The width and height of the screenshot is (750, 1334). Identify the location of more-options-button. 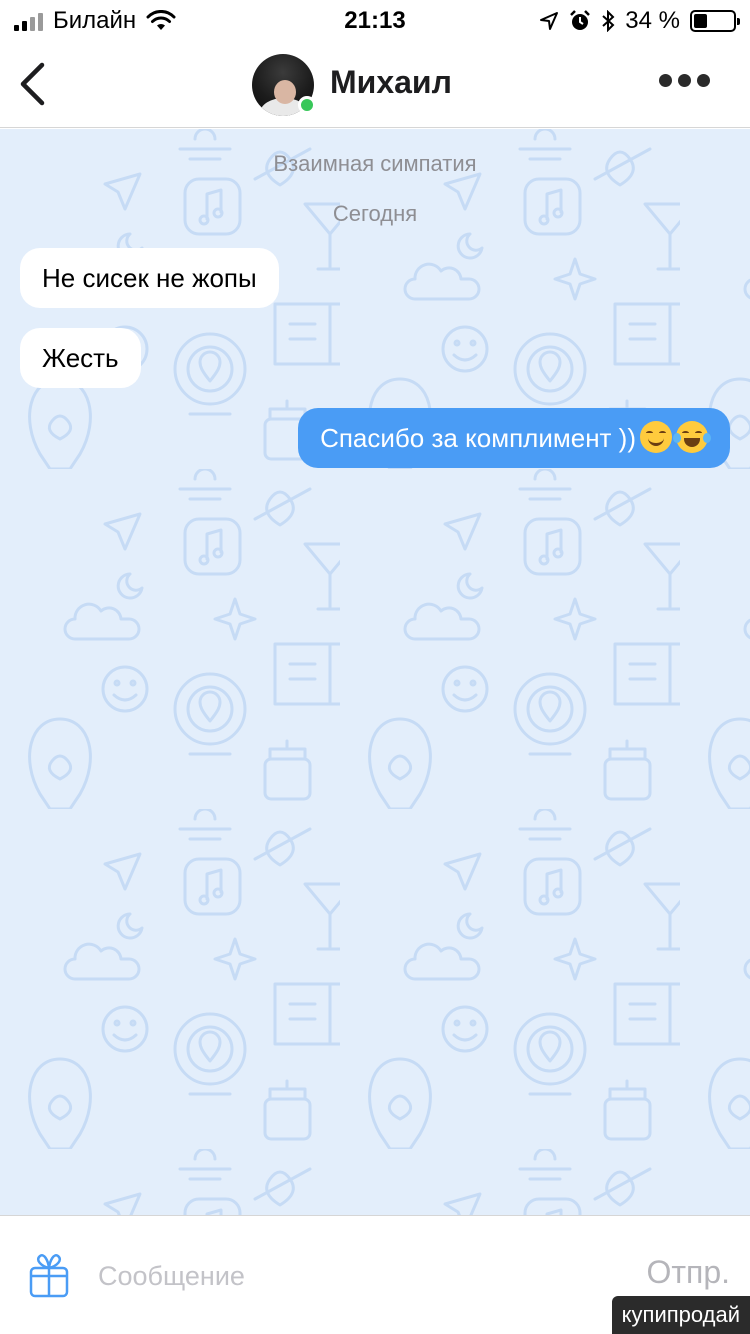
(684, 80).